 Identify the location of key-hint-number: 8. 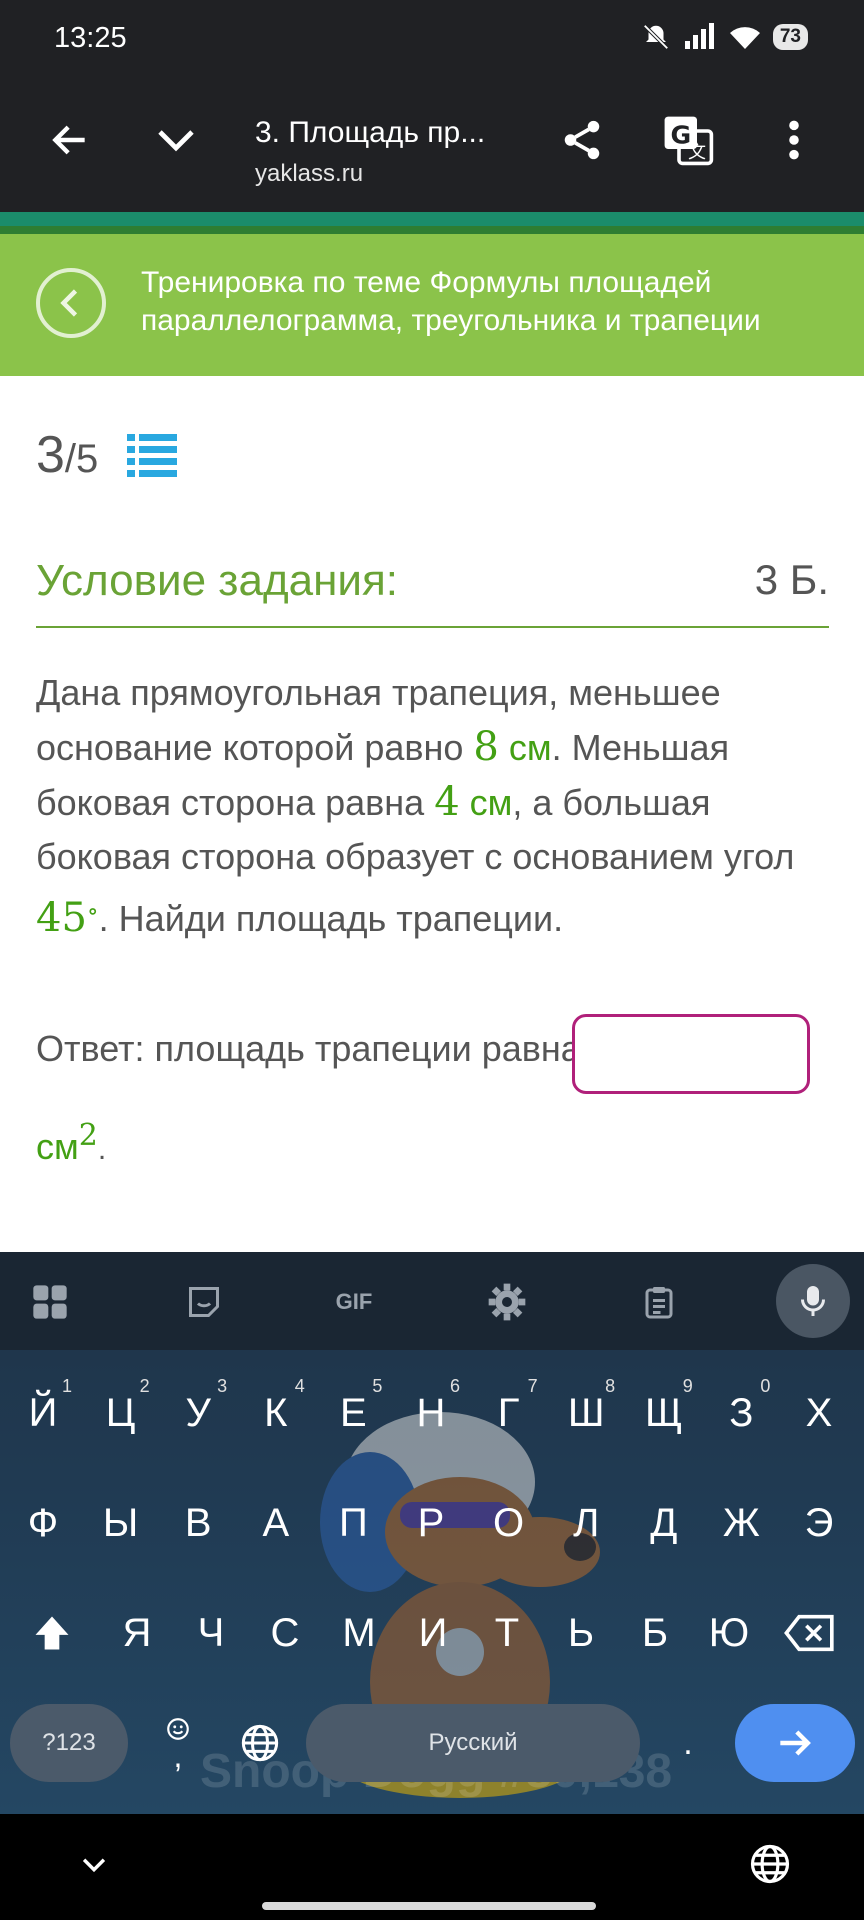
(610, 1386).